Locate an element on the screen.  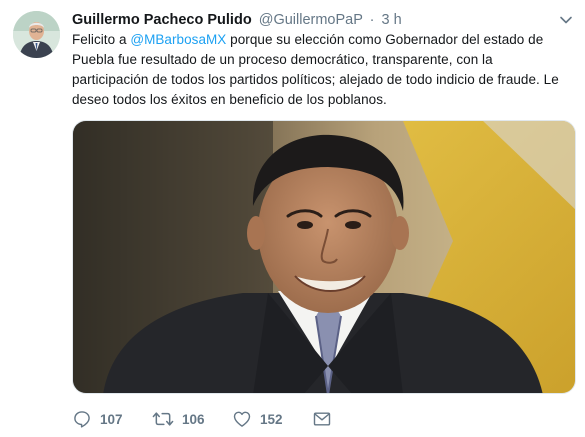
tweet-actions: 107 106 152 is located at coordinates (312, 419).